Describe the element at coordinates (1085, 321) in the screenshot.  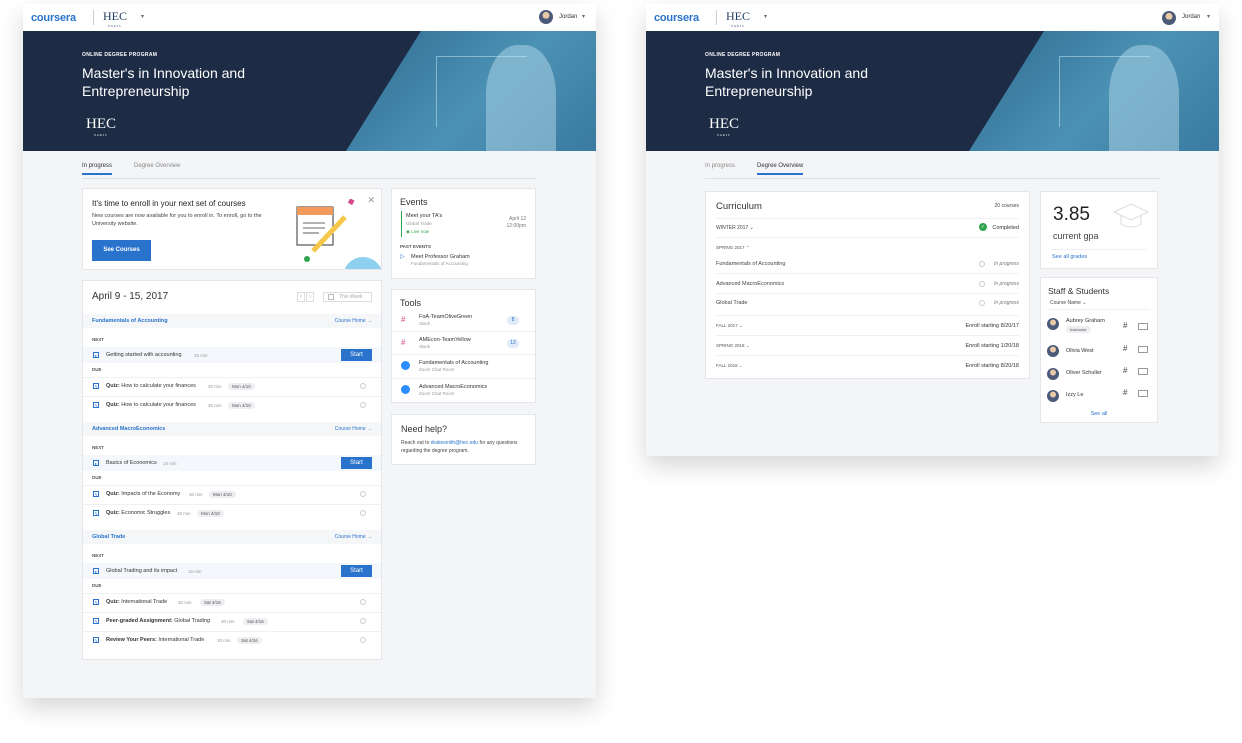
I see `person-name: Aubrey Graham` at that location.